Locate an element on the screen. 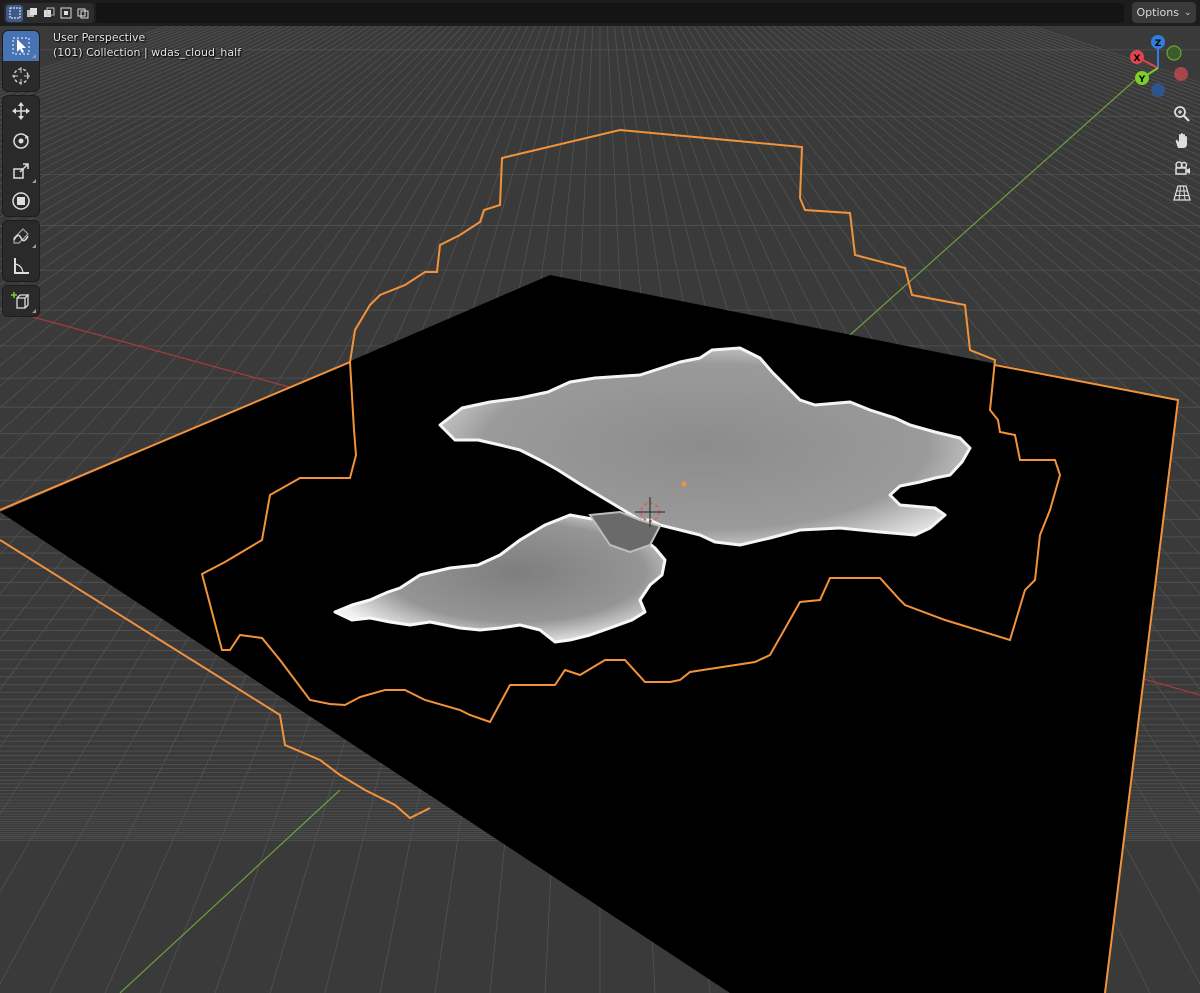 Image resolution: width=1200 pixels, height=993 pixels. transform-icon is located at coordinates (21, 201).